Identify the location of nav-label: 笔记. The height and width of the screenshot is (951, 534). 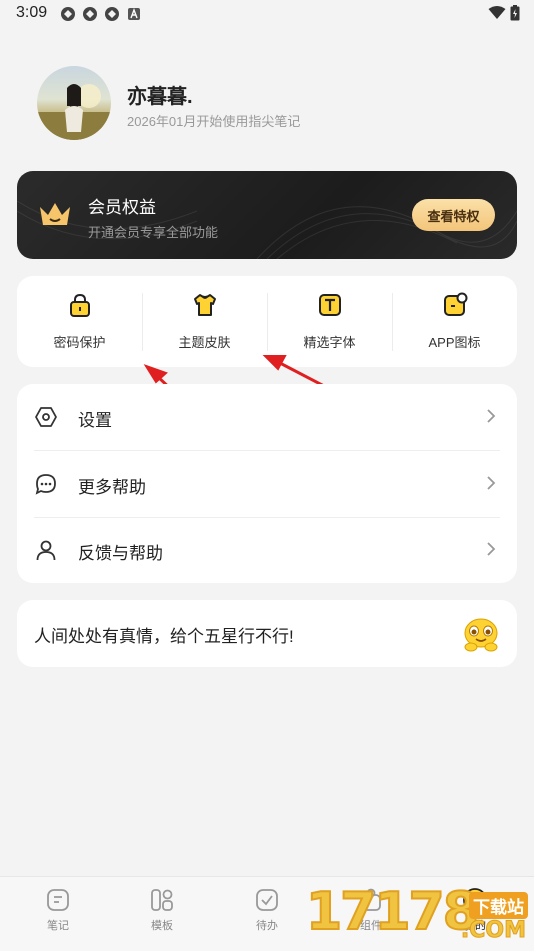
(58, 926).